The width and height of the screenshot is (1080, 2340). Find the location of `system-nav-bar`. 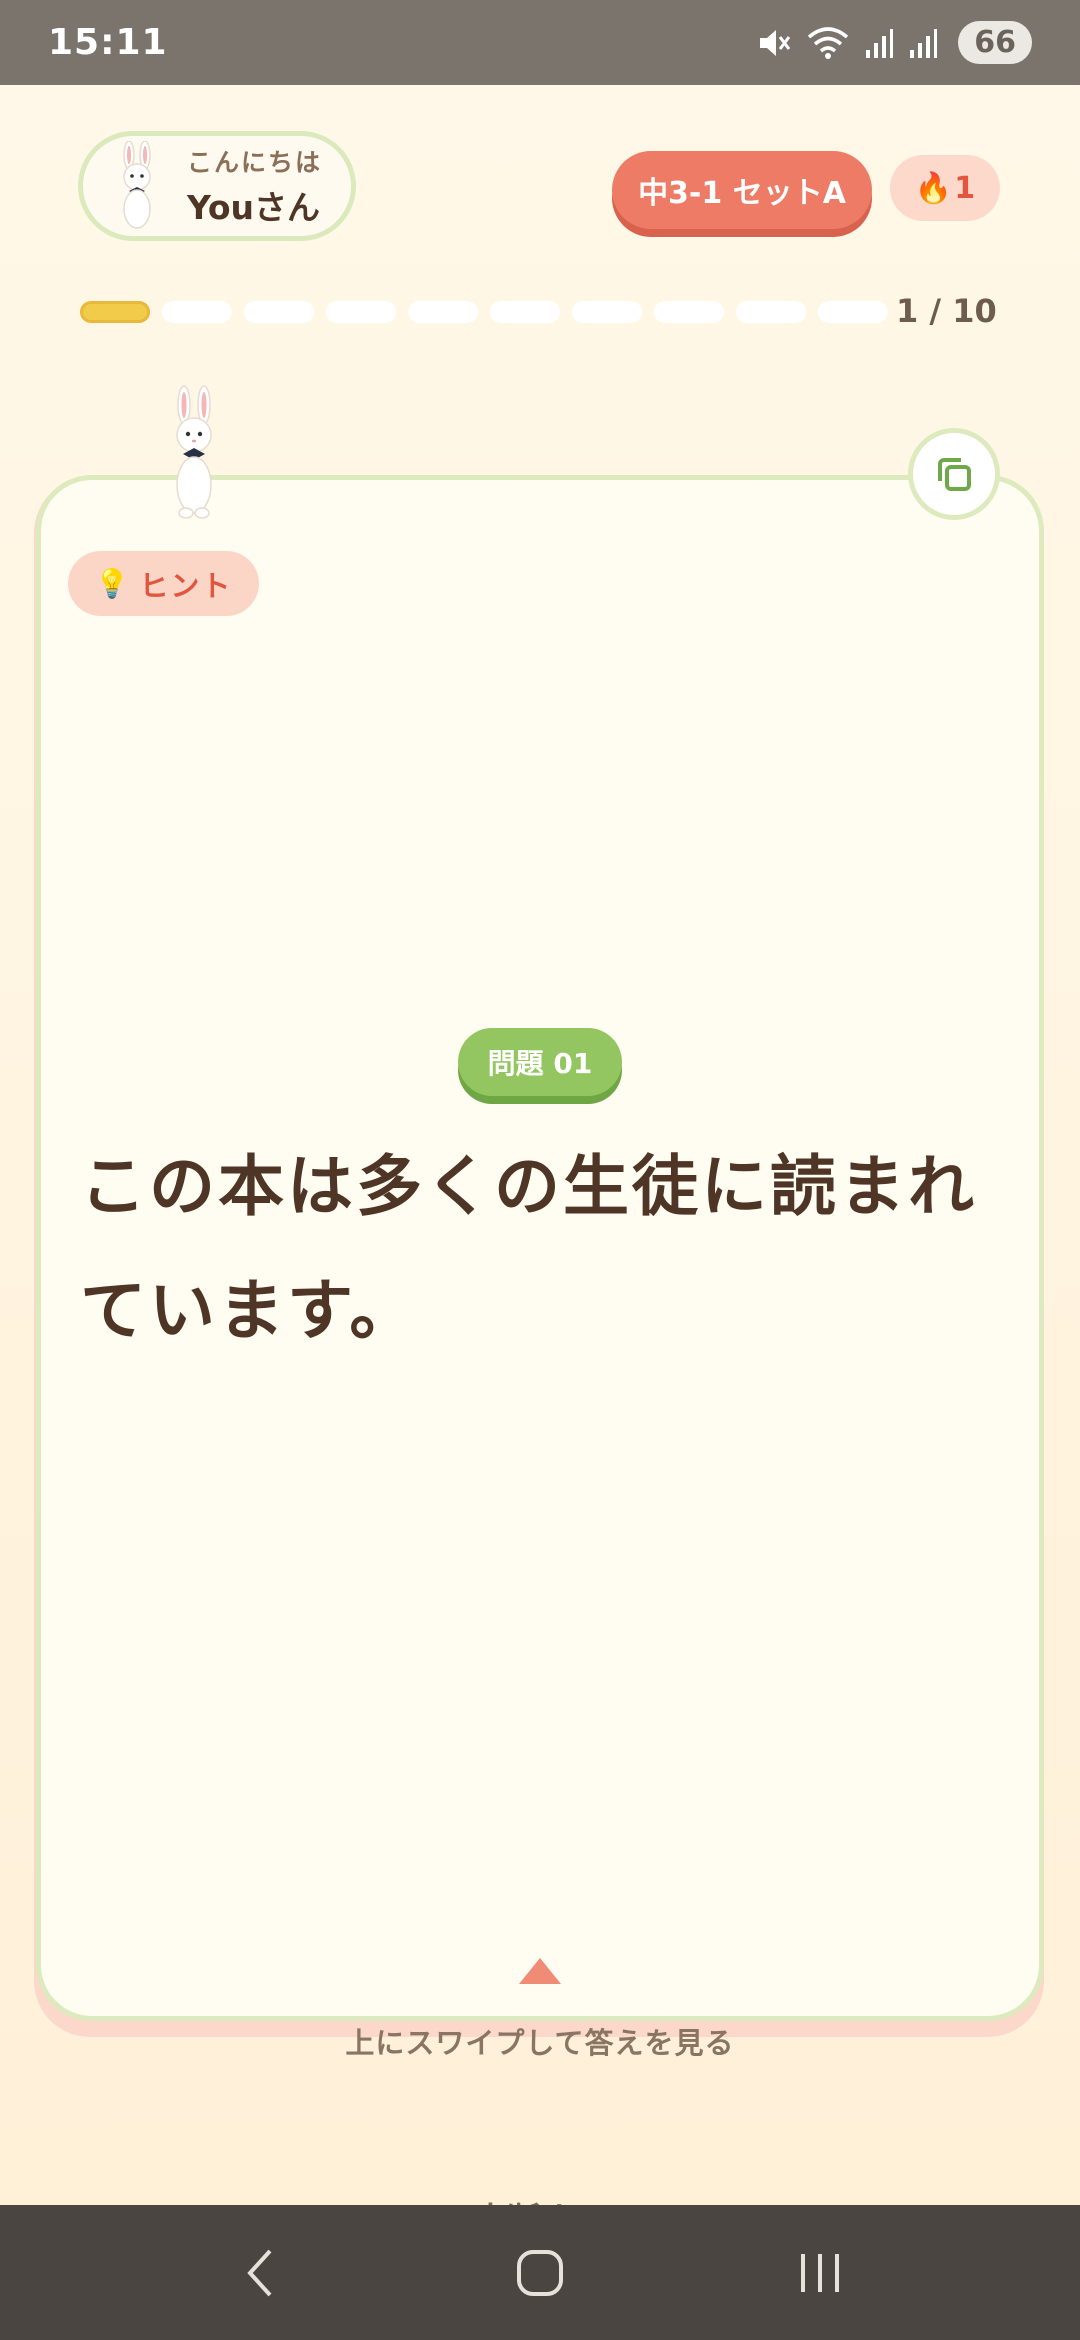

system-nav-bar is located at coordinates (540, 2272).